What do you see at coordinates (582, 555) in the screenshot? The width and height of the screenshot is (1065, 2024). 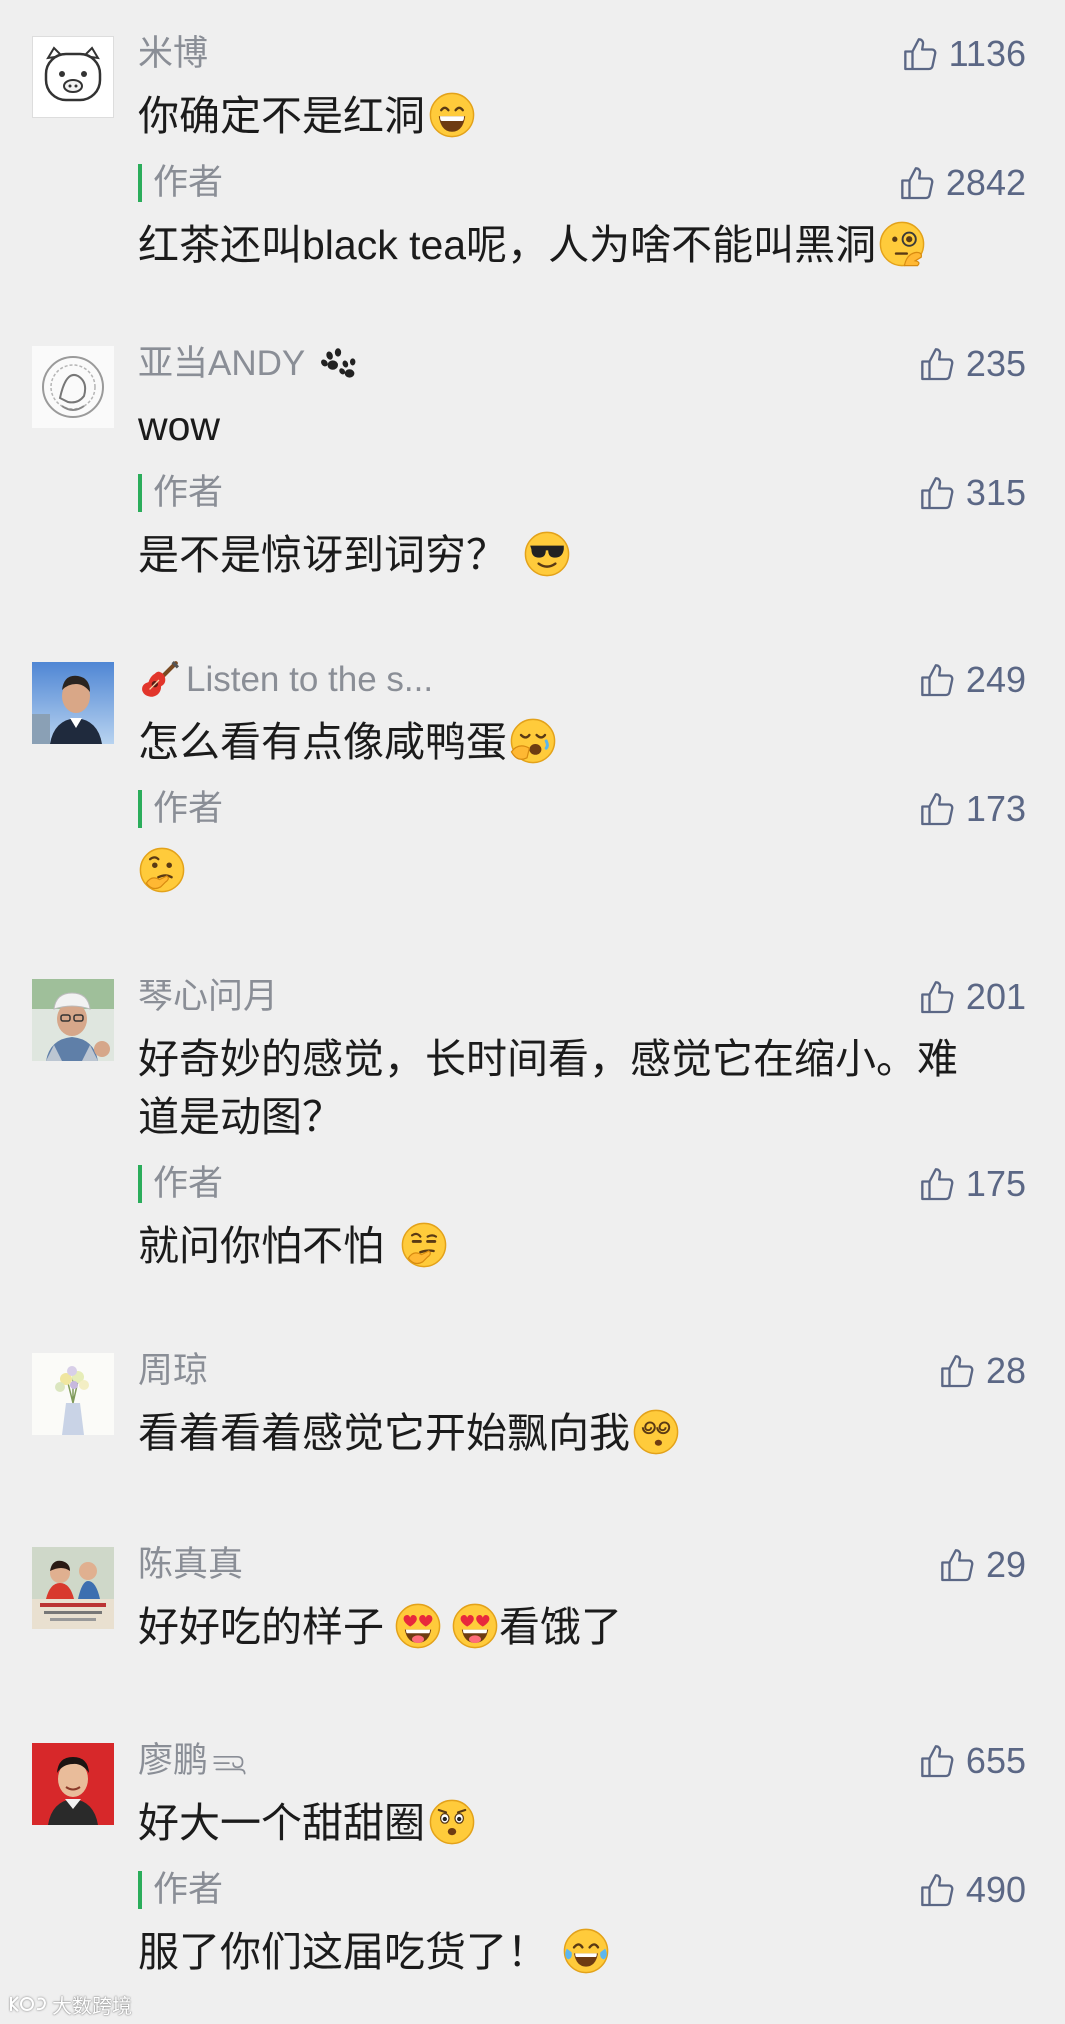 I see `author-reply-text: 是不是惊讶到词穷？` at bounding box center [582, 555].